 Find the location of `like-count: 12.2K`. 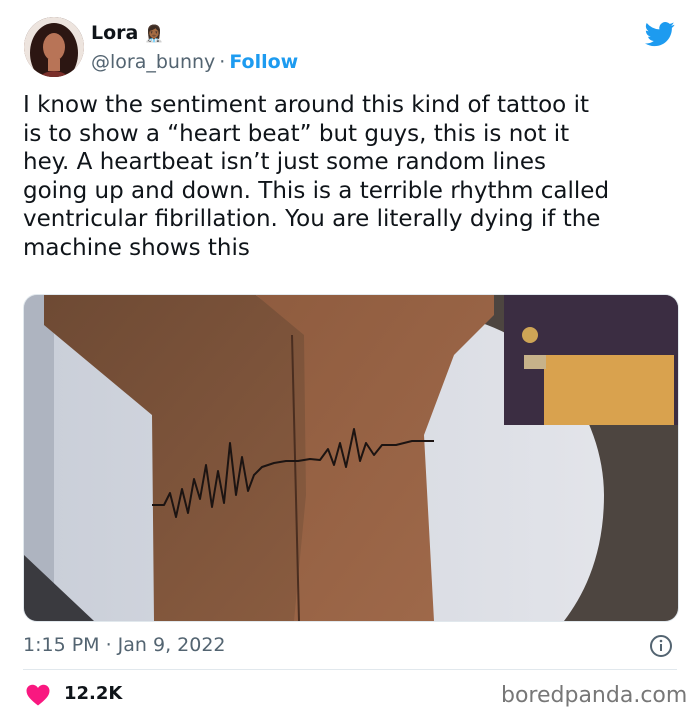

like-count: 12.2K is located at coordinates (93, 693).